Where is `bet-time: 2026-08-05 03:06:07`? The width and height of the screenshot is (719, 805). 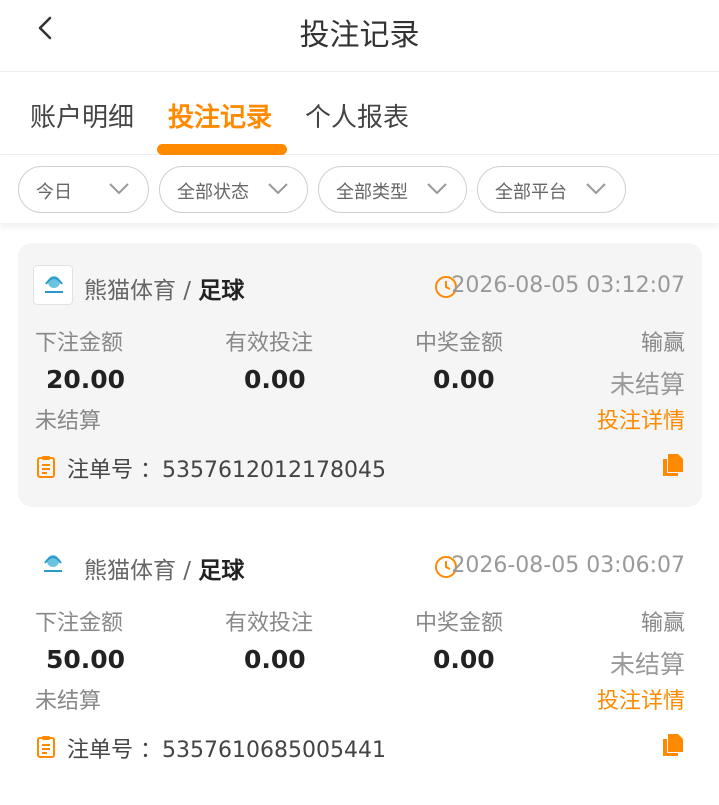 bet-time: 2026-08-05 03:06:07 is located at coordinates (568, 565).